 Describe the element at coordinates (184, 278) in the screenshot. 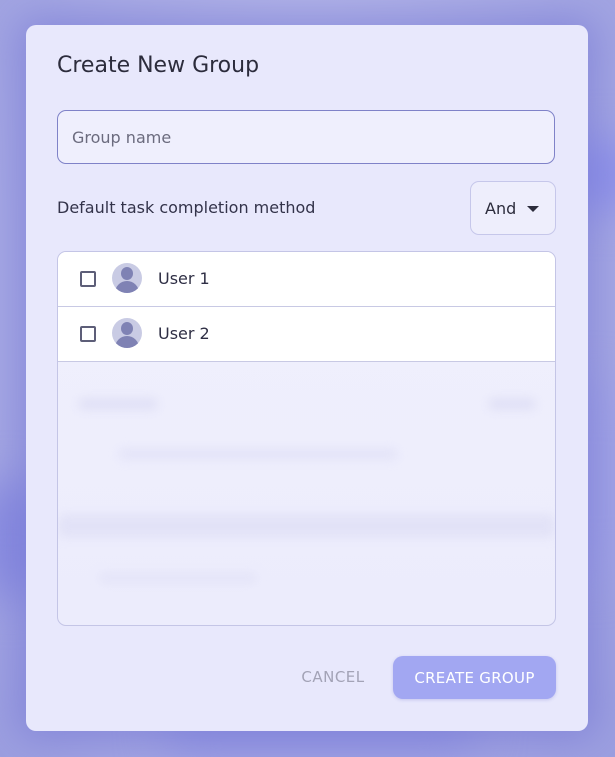

I see `user-name: User 1` at that location.